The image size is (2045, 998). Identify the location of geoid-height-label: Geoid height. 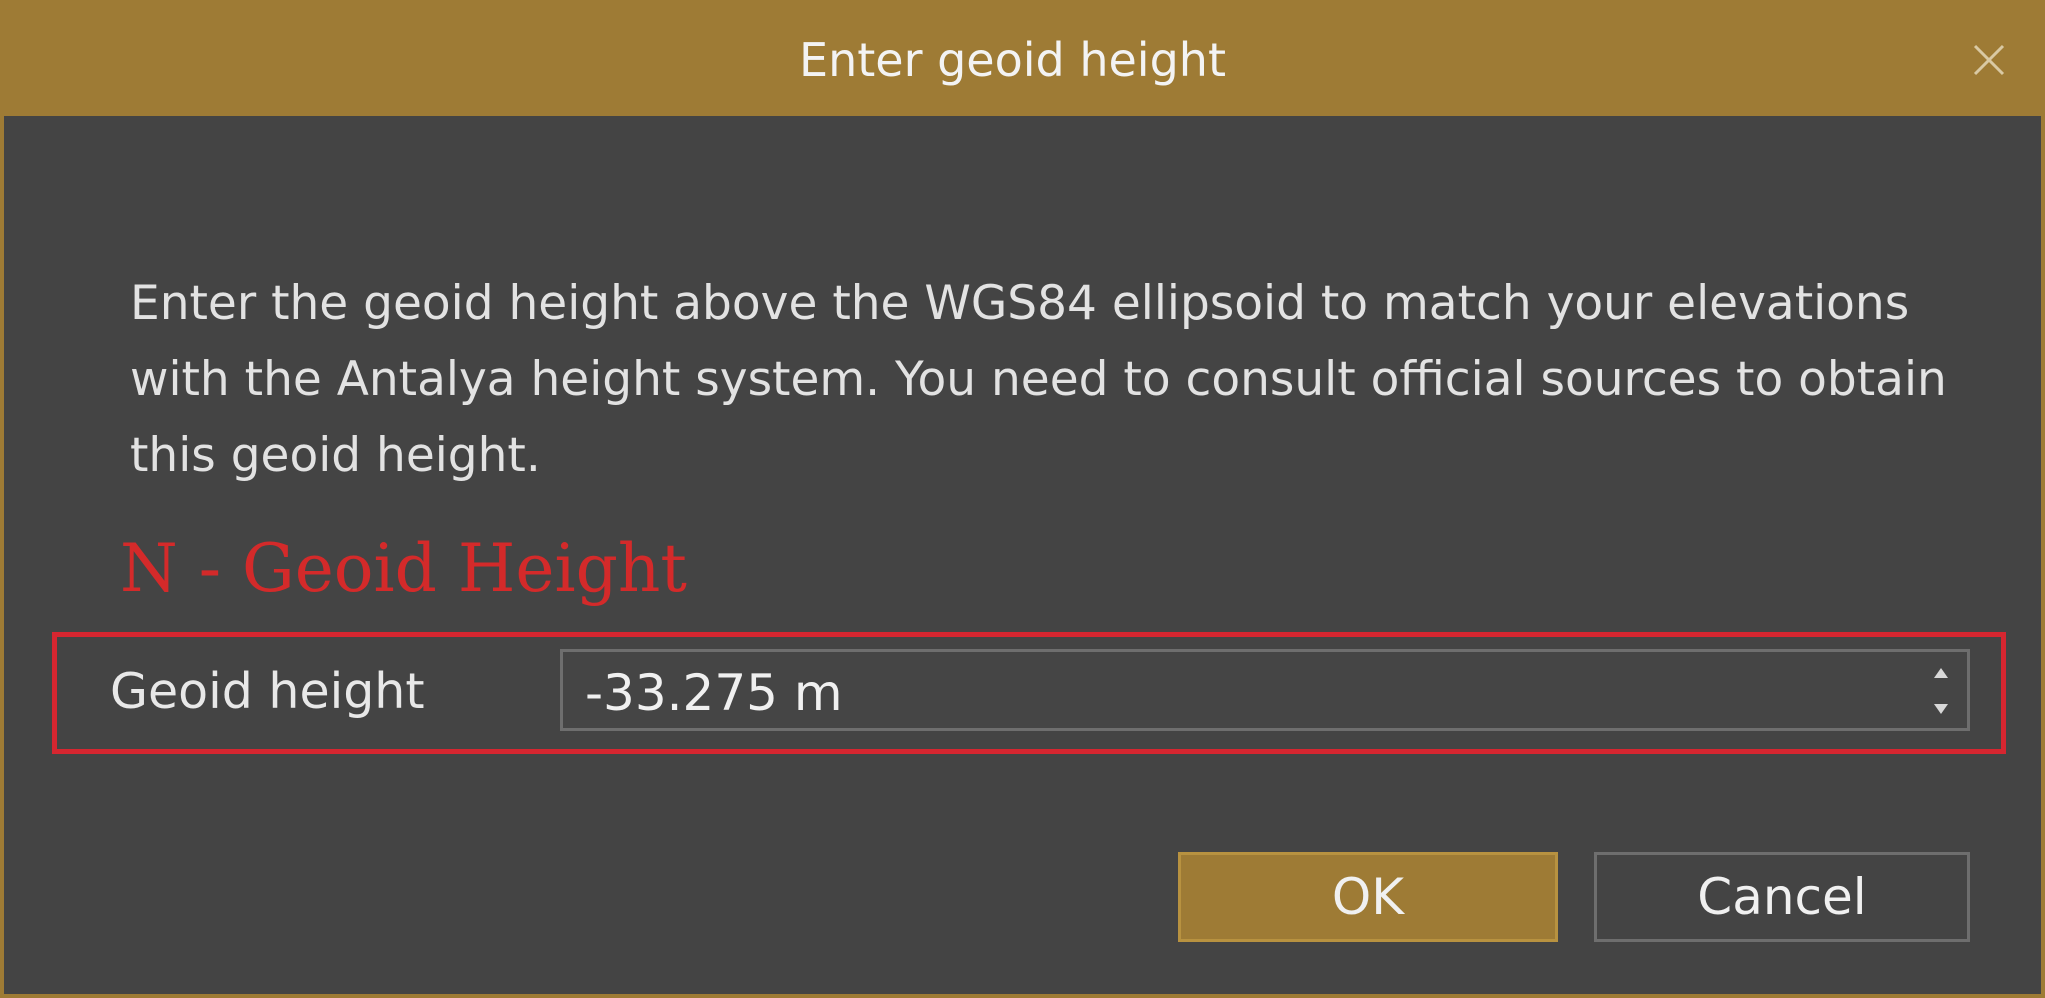
(267, 691).